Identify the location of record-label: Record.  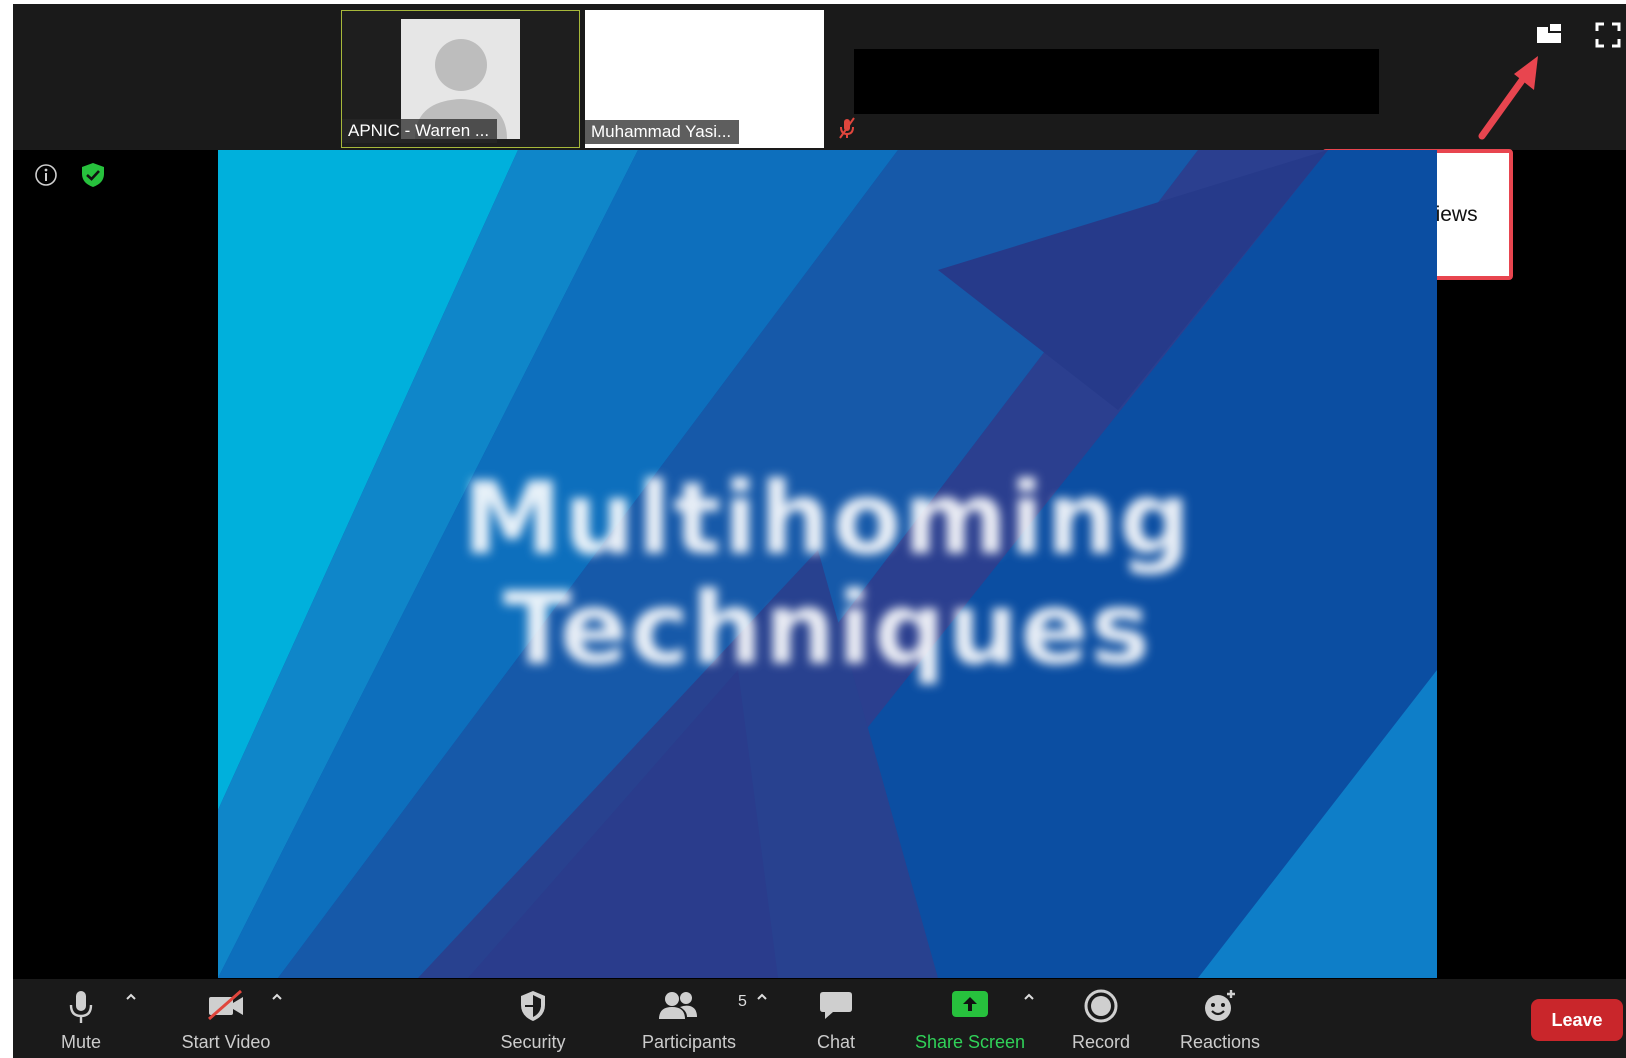
(1101, 1042).